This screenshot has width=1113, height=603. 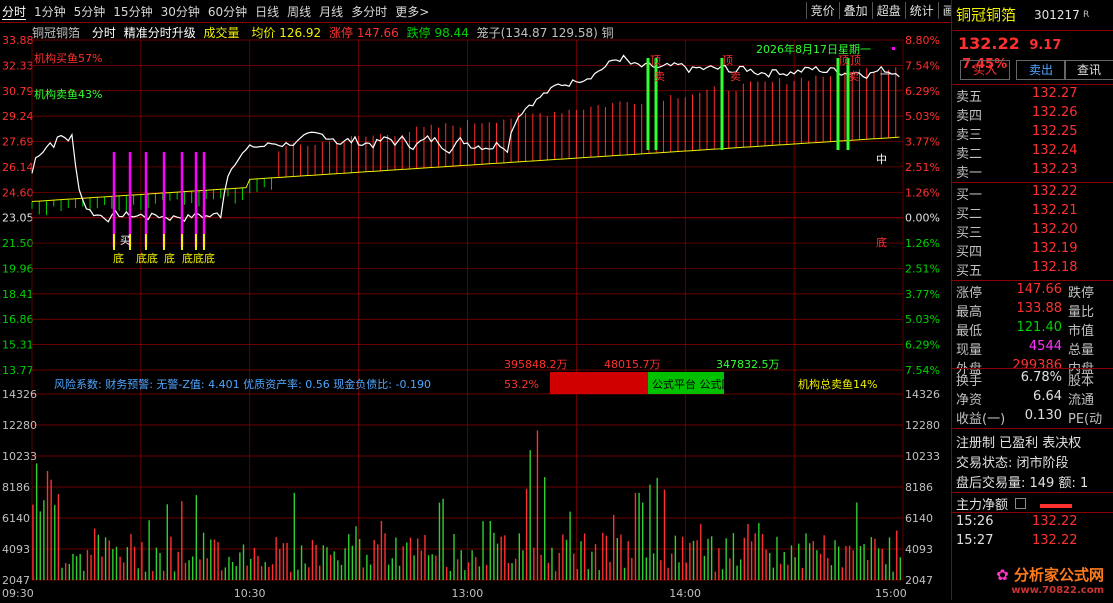 I want to click on period-tab: 月线, so click(x=331, y=12).